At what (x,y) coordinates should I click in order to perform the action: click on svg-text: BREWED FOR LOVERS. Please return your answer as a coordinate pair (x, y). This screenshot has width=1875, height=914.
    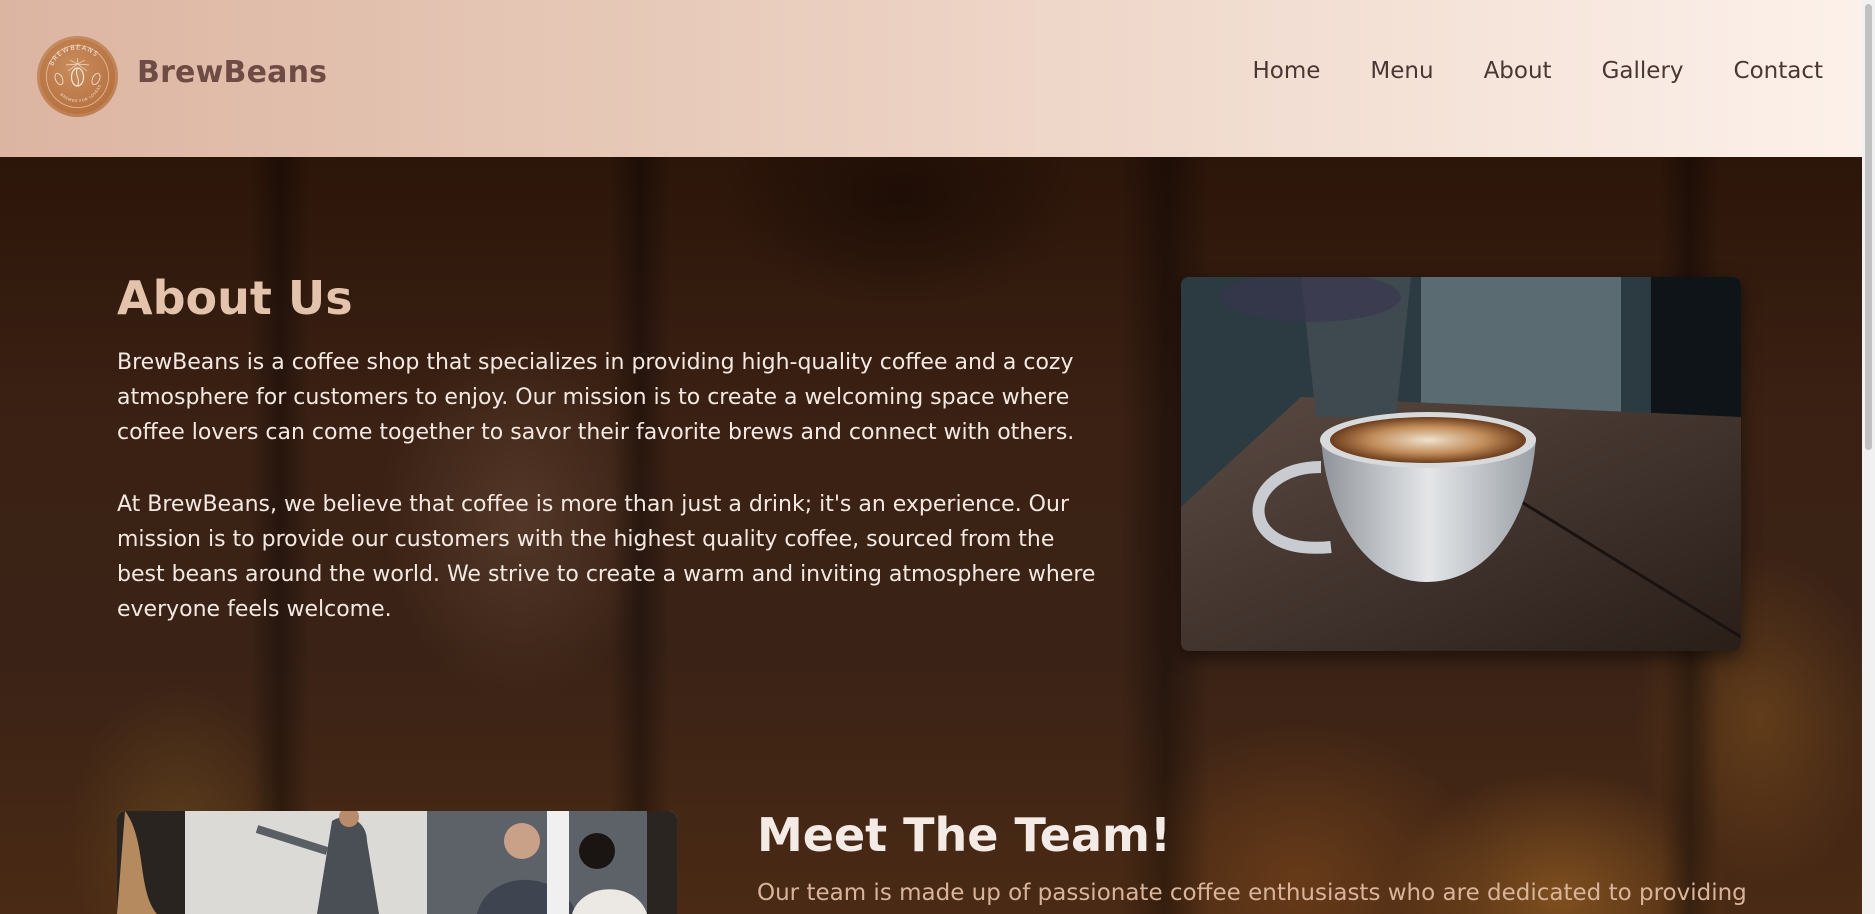
    Looking at the image, I should click on (80, 93).